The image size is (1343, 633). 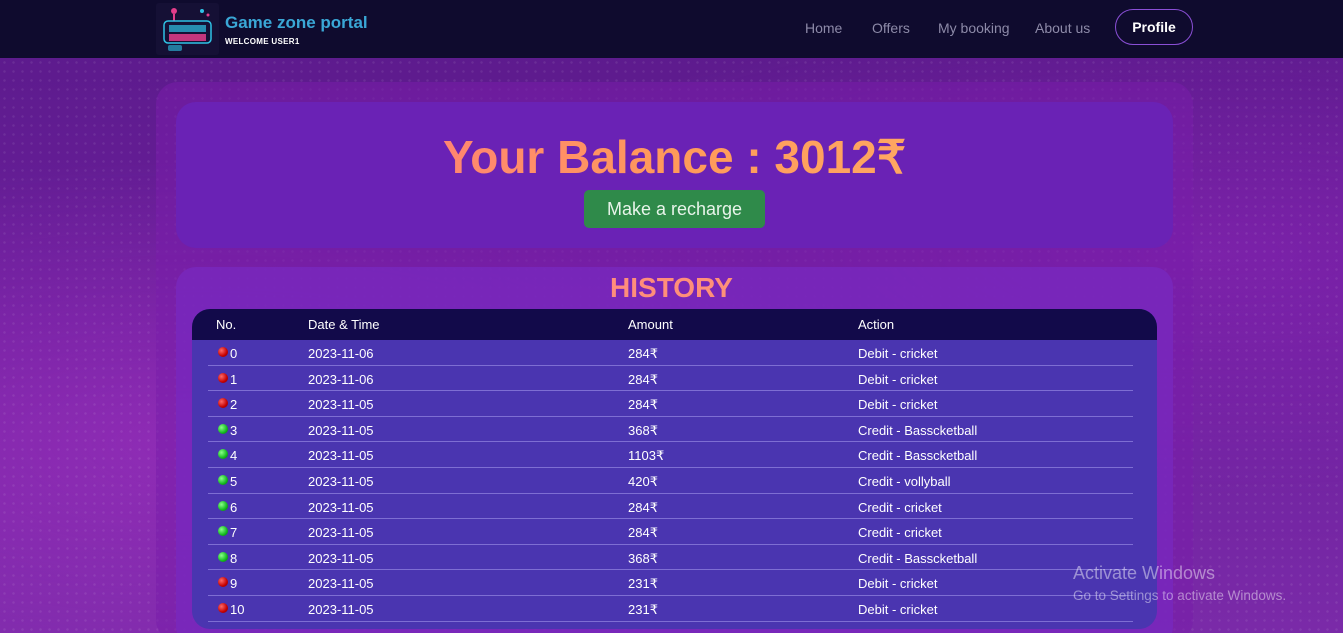 I want to click on activate-windows-title: Activate Windows, so click(x=1144, y=573).